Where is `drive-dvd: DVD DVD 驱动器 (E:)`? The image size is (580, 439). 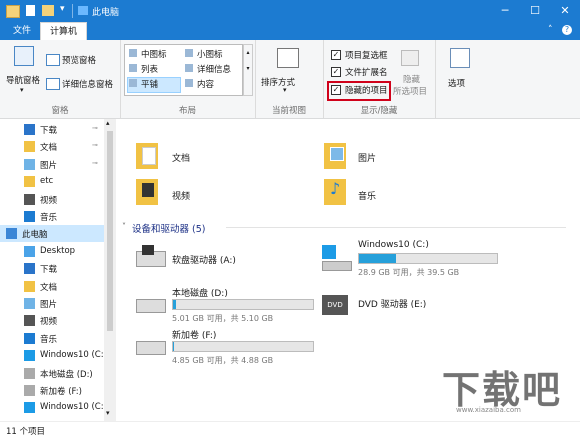
drive-dvd: DVD DVD 驱动器 (E:) is located at coordinates (412, 306).